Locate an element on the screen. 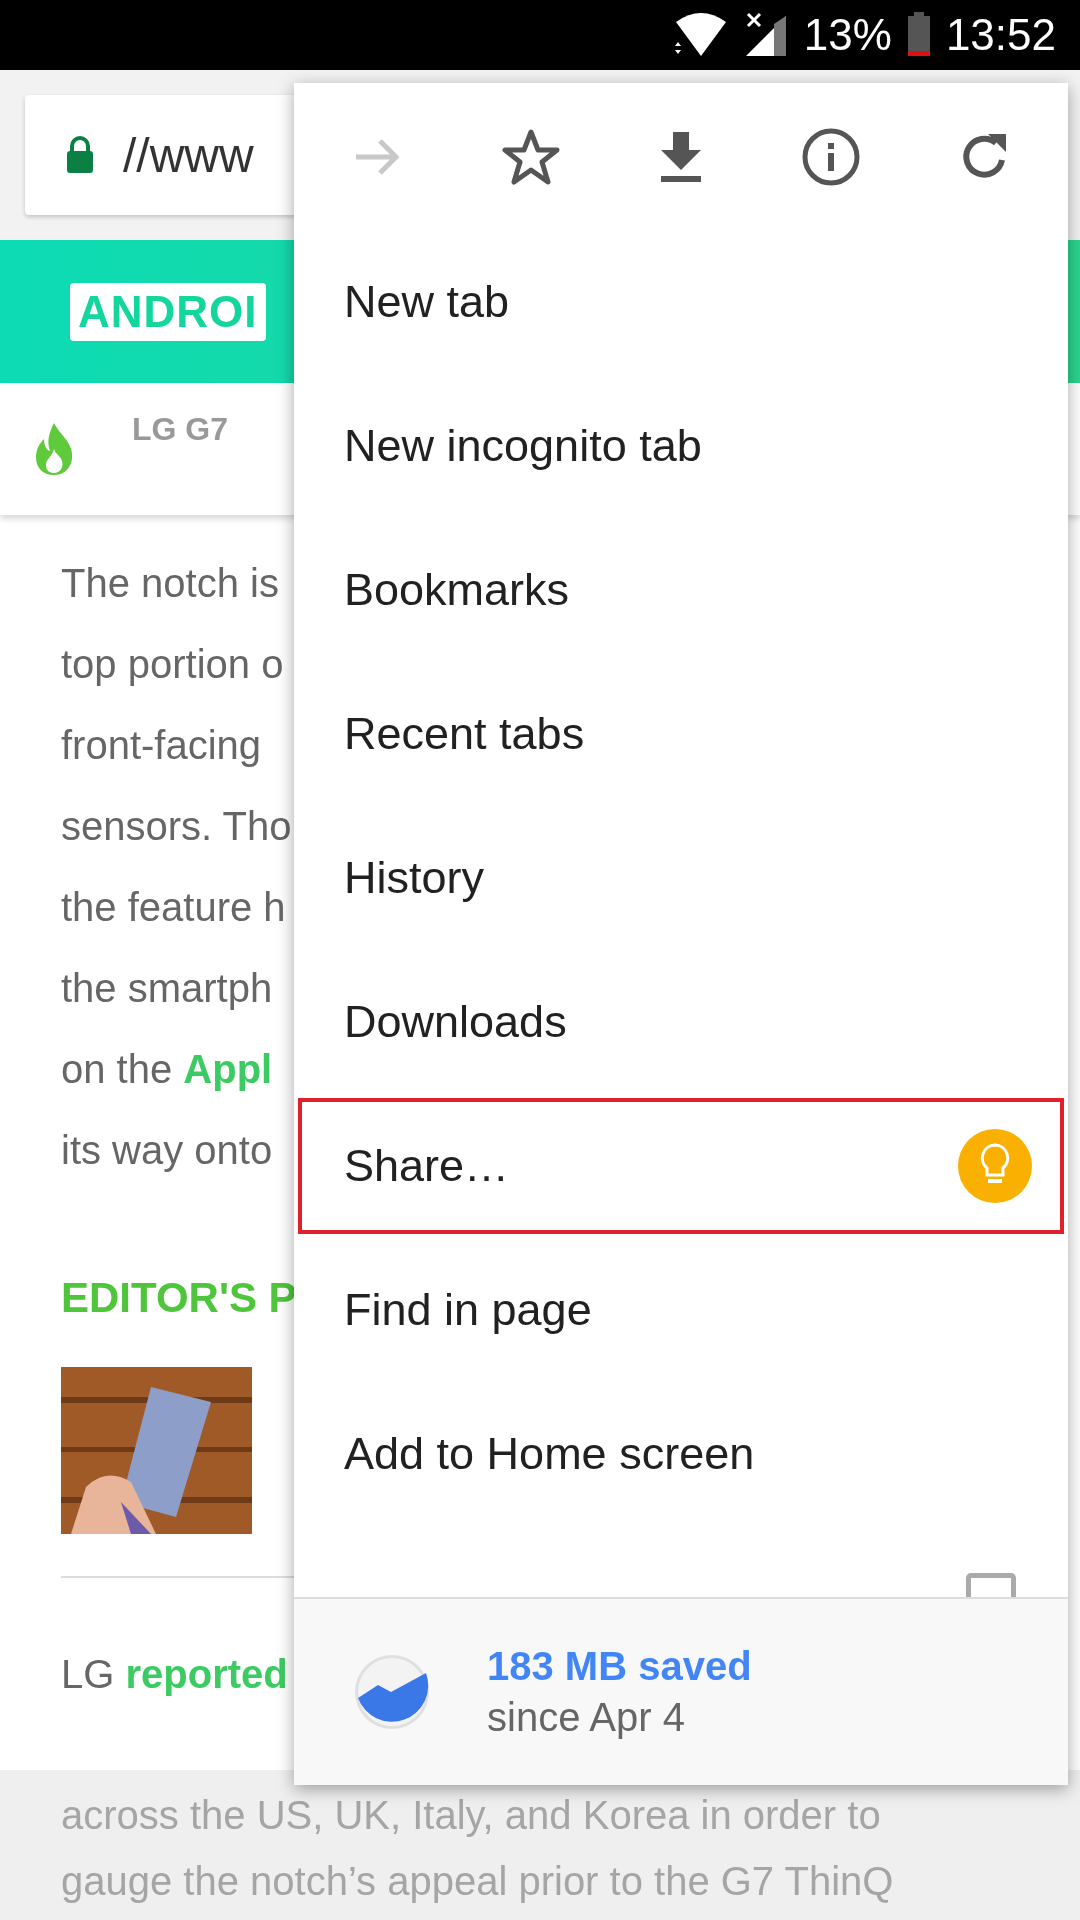  menu-item: History is located at coordinates (681, 878).